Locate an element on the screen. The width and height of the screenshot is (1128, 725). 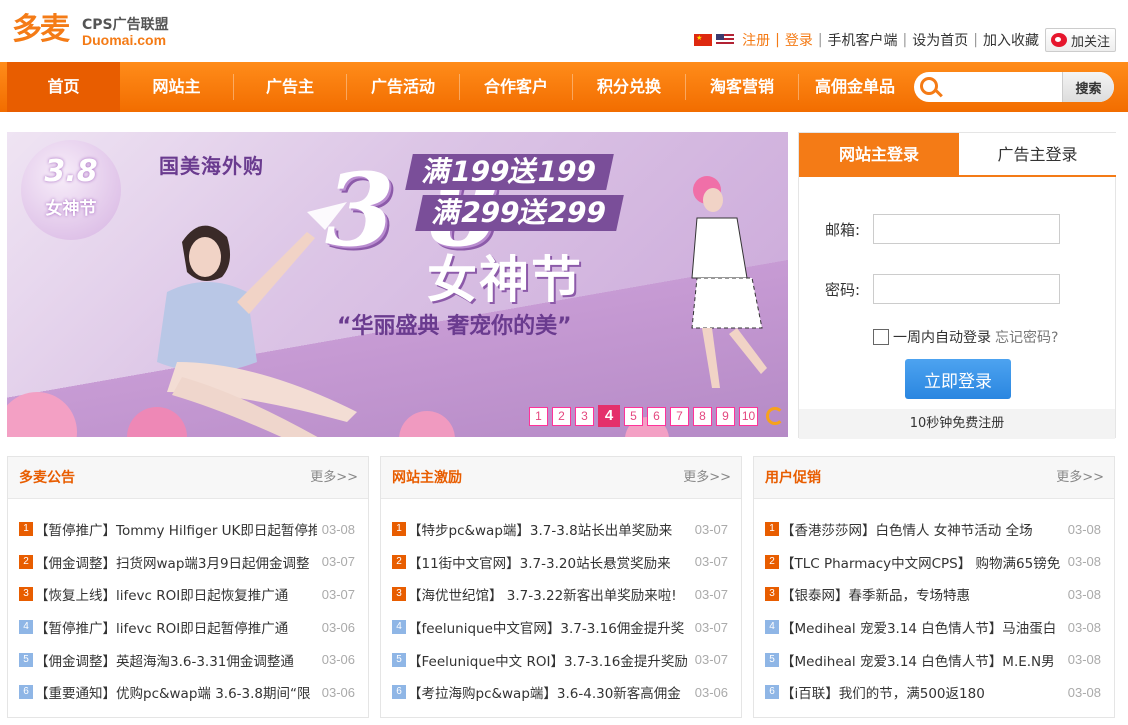
logo-mark: 多麦 is located at coordinates (41, 29).